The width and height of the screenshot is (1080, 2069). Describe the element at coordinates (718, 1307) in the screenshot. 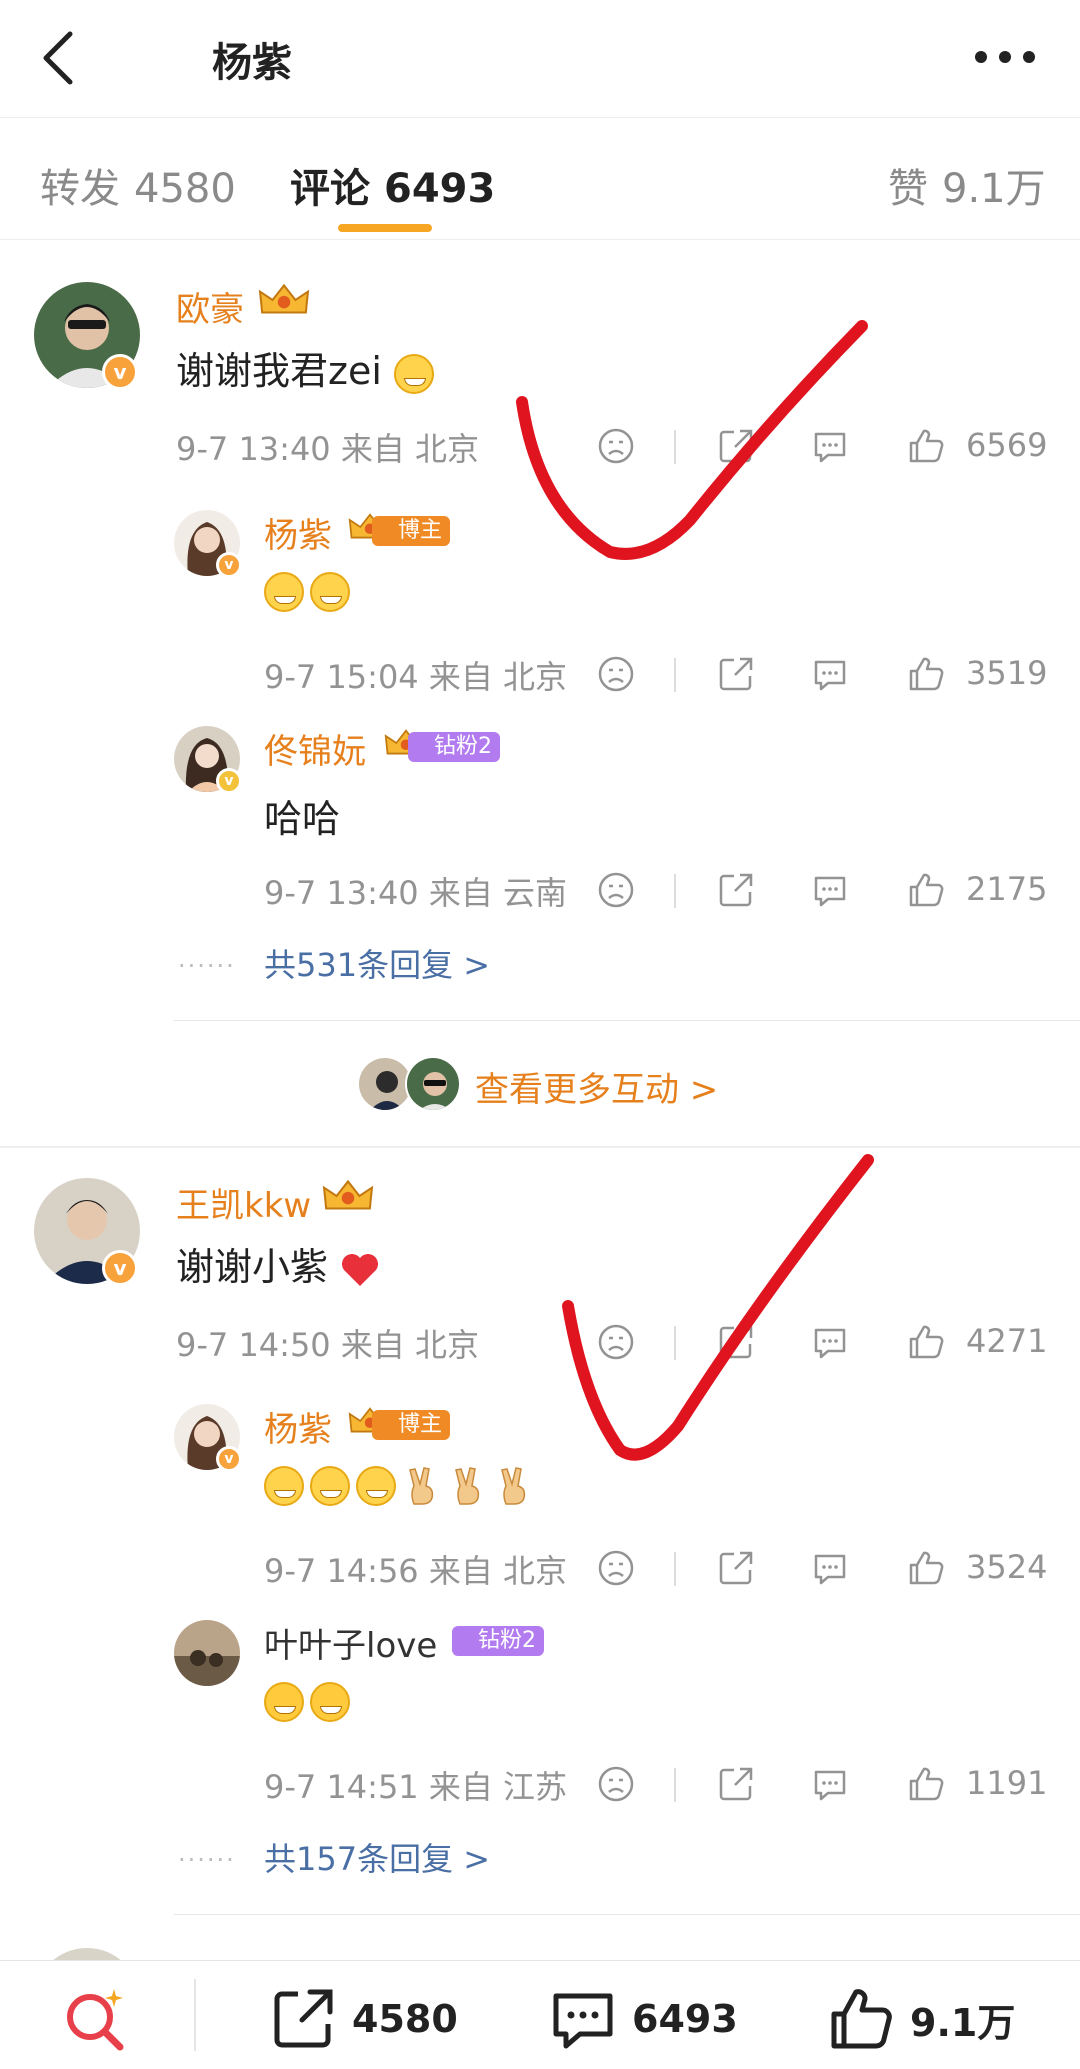

I see `red-checkmark-annotation` at that location.